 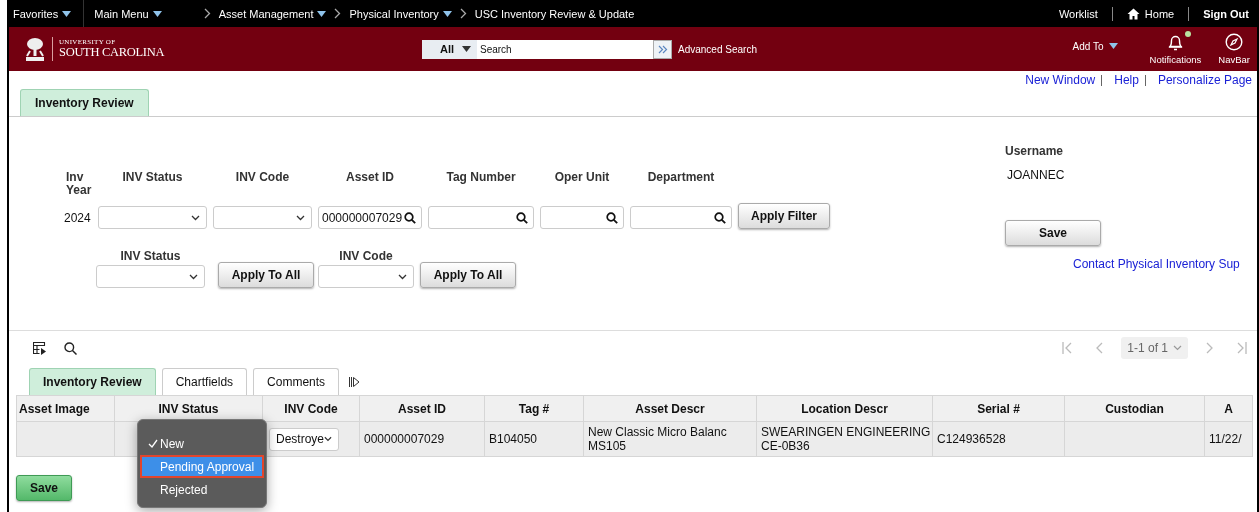 I want to click on show-all-columns-icon, so click(x=355, y=382).